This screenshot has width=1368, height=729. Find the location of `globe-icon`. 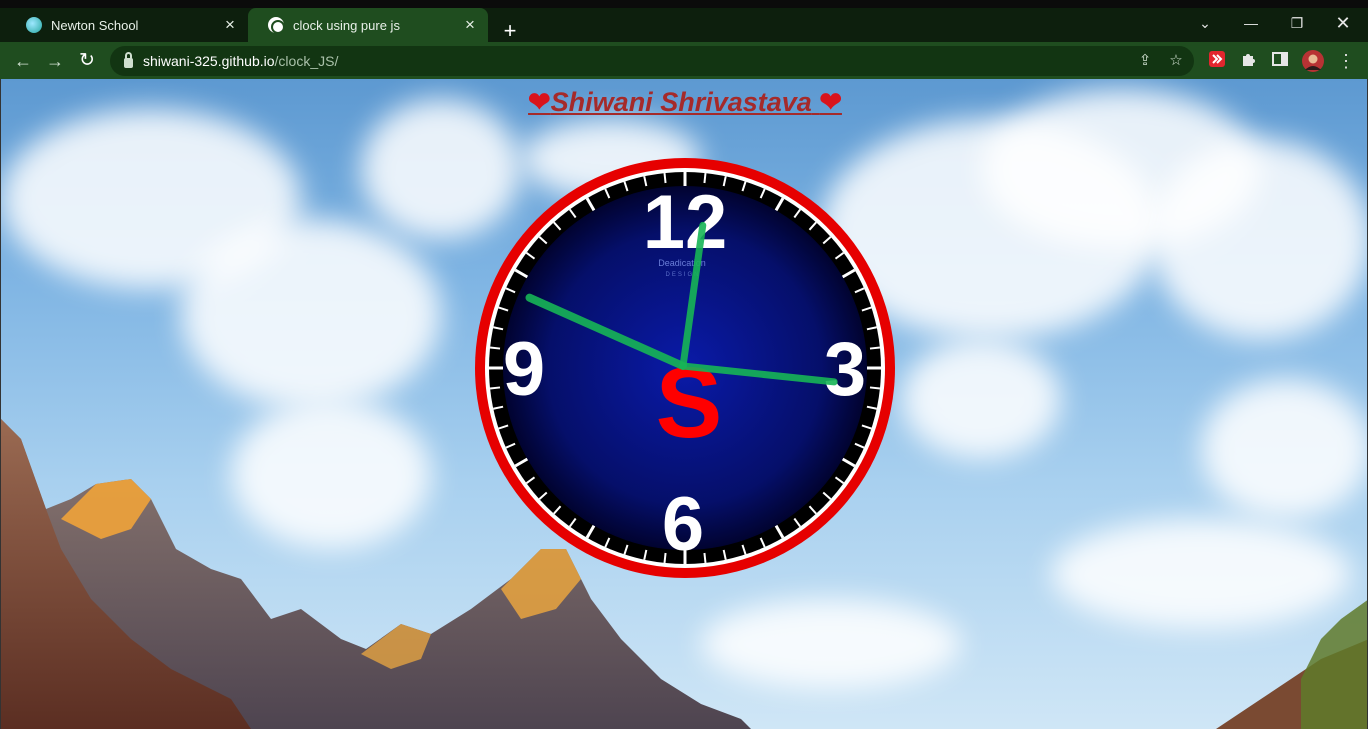

globe-icon is located at coordinates (276, 25).